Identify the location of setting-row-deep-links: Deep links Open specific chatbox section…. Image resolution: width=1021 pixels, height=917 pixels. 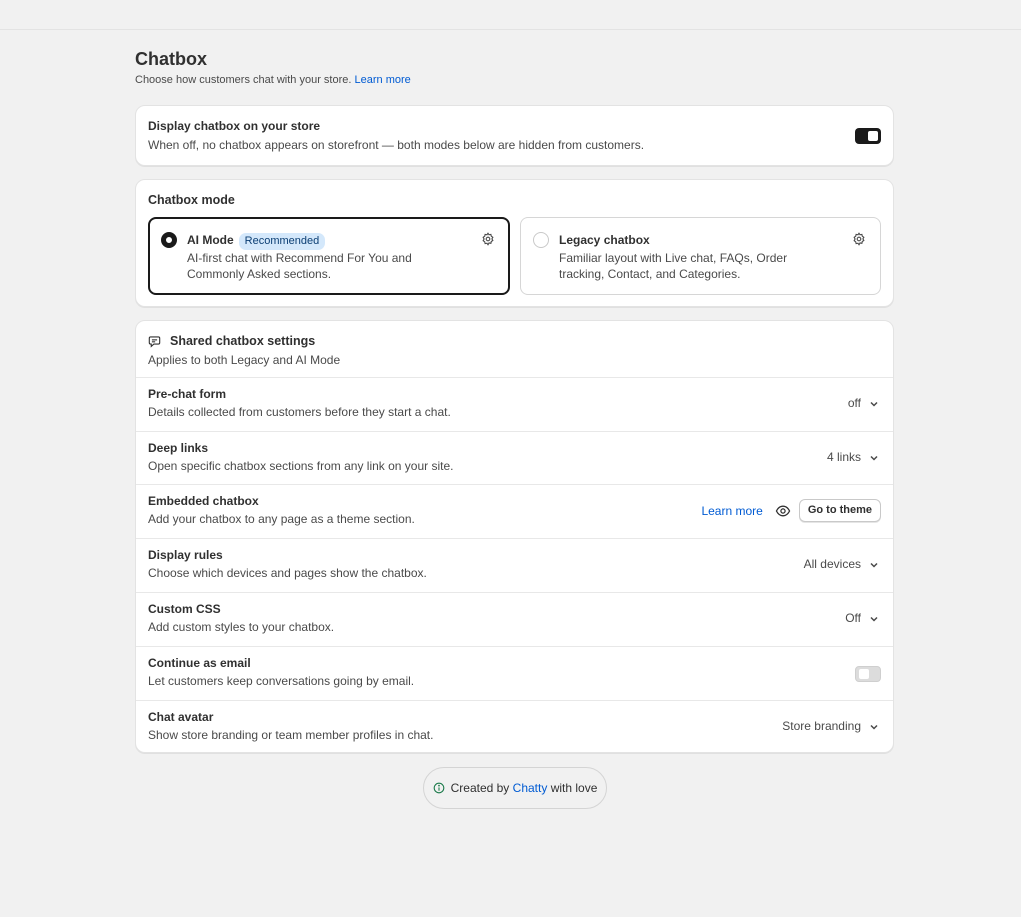
(514, 457).